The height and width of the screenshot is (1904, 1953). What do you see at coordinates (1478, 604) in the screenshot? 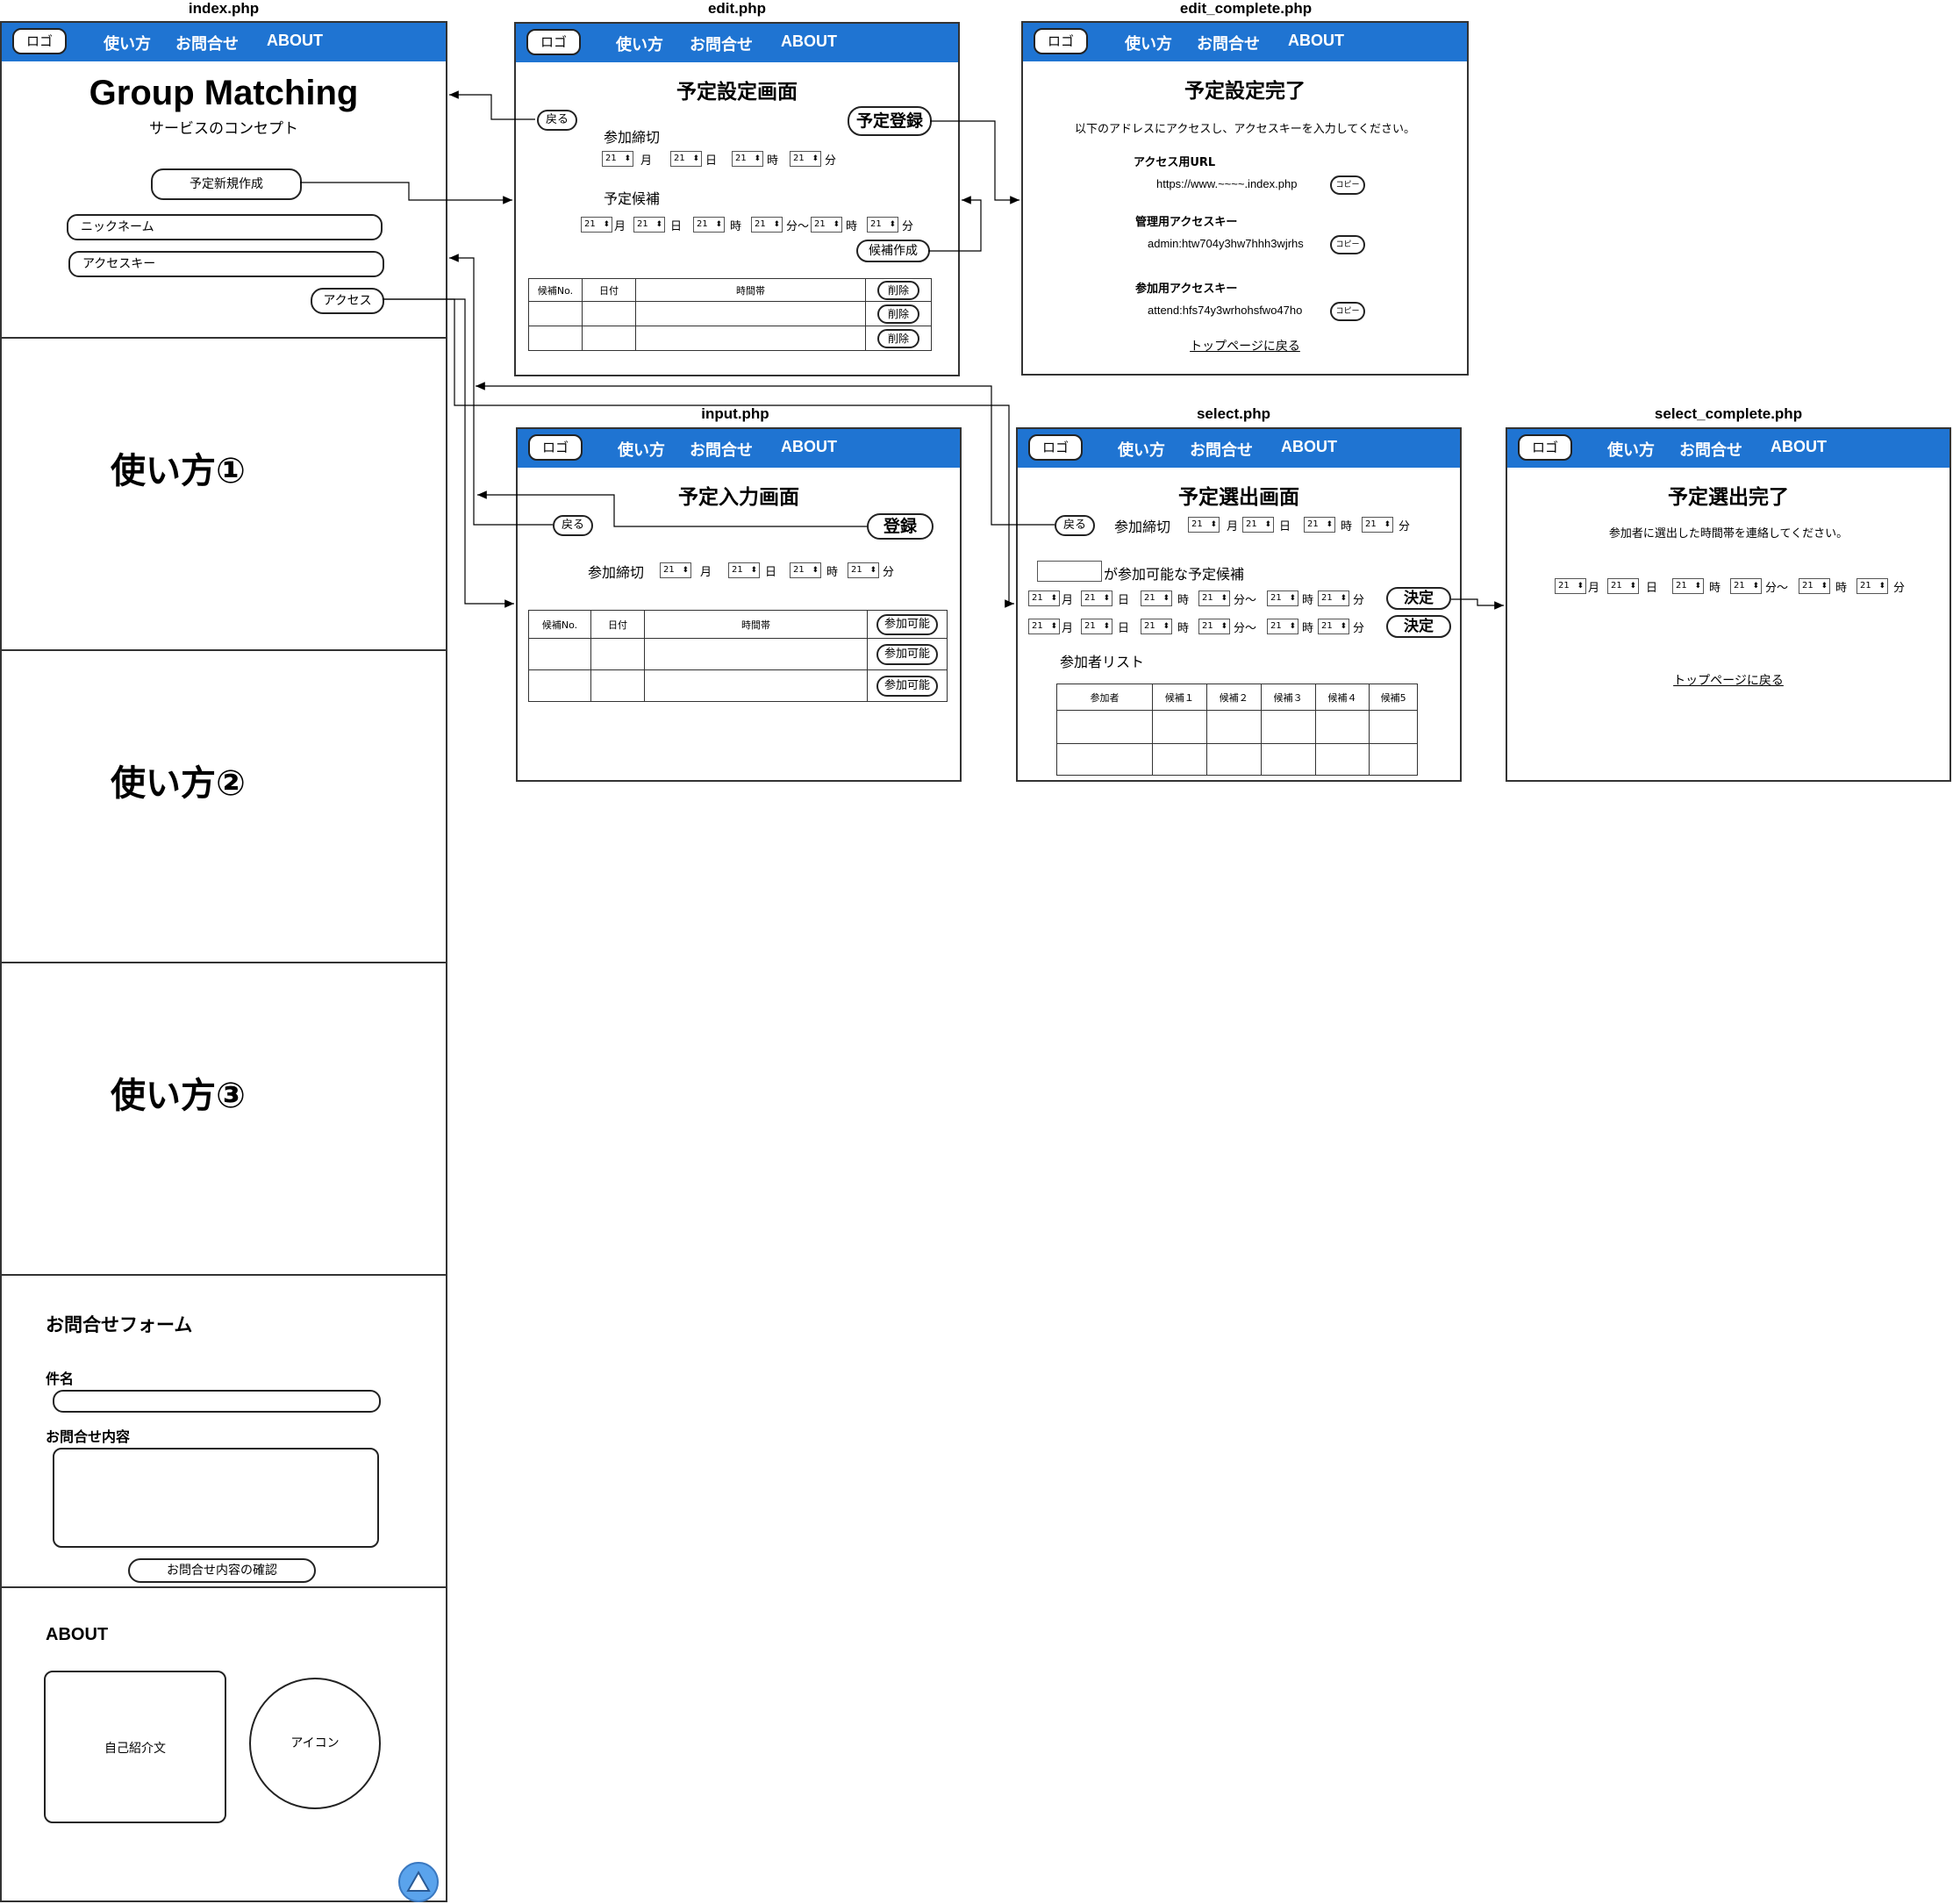
I see `arrow-decide-to-complete` at bounding box center [1478, 604].